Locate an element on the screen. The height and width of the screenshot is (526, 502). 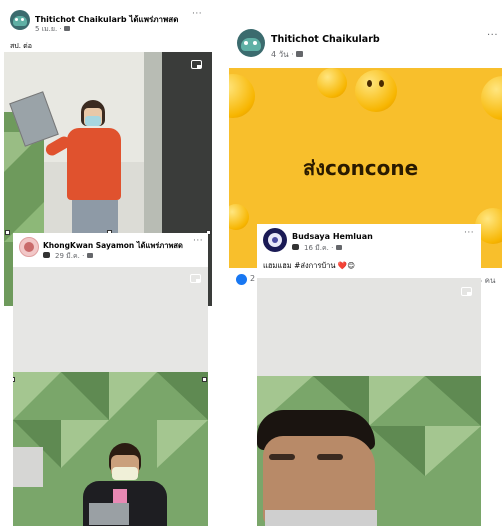
post-time: 29 มี.ค. · is located at coordinates (71, 256).